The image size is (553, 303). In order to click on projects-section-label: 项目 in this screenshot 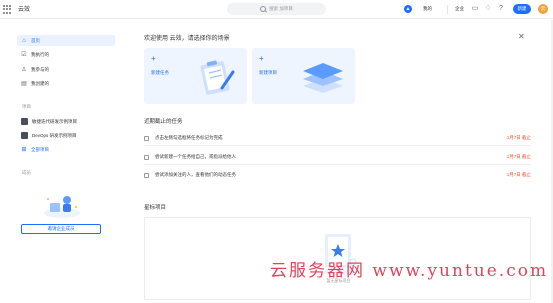, I will do `click(26, 106)`.